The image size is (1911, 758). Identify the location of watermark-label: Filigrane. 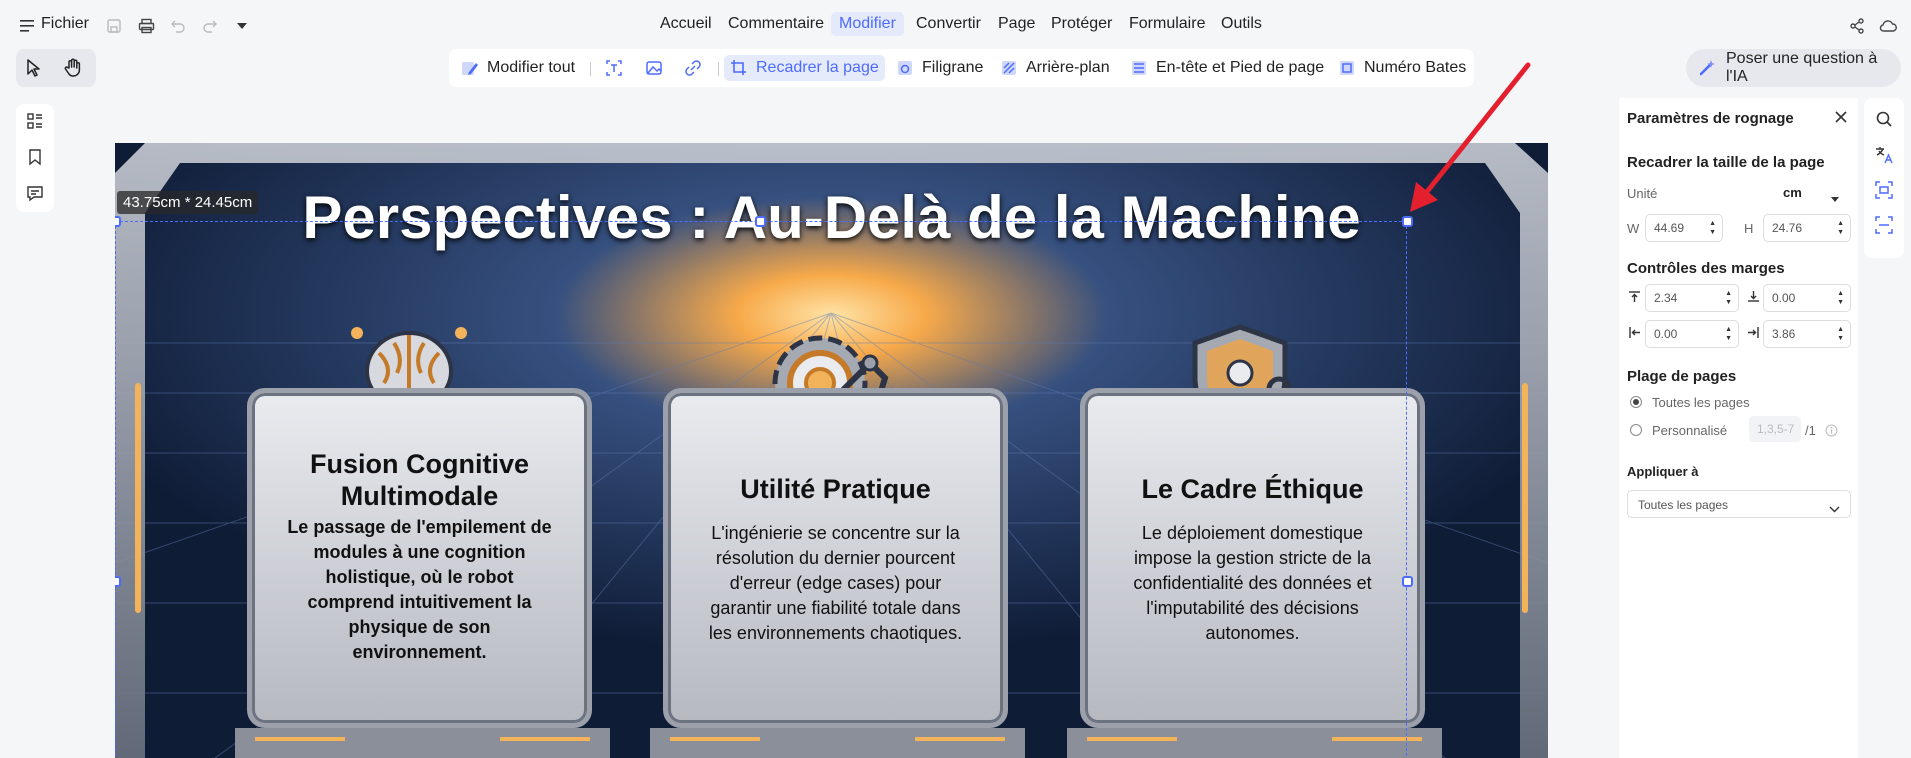
(953, 67).